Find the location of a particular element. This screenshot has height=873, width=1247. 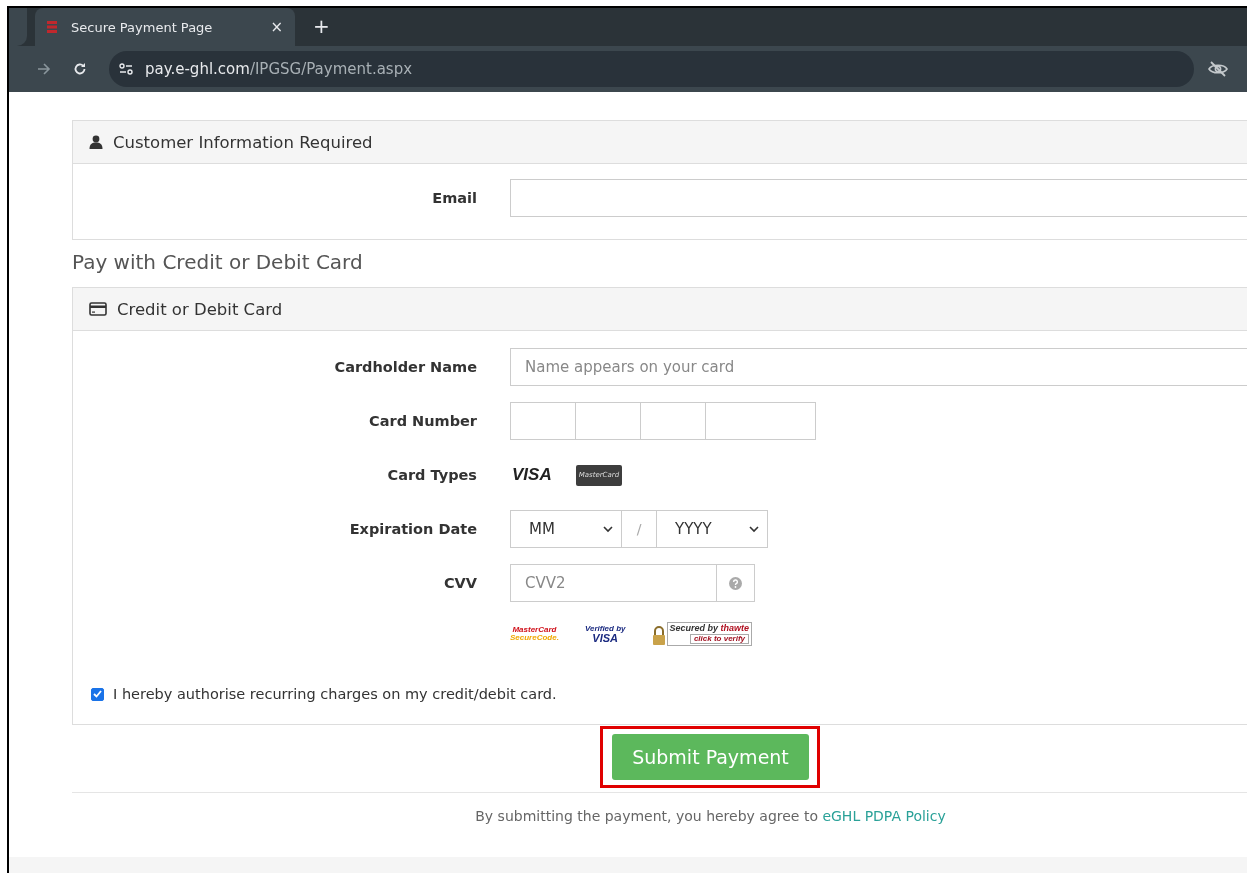

verified-label: VISA is located at coordinates (605, 638).